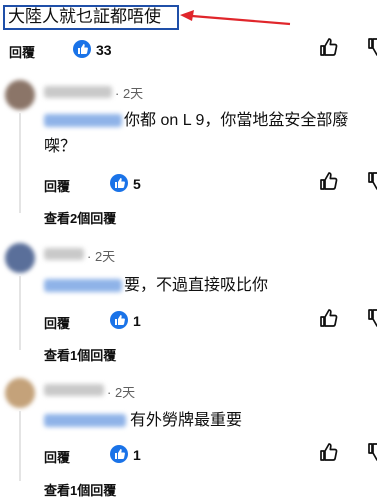  I want to click on top-comment-reply-button: 回覆, so click(22, 51).